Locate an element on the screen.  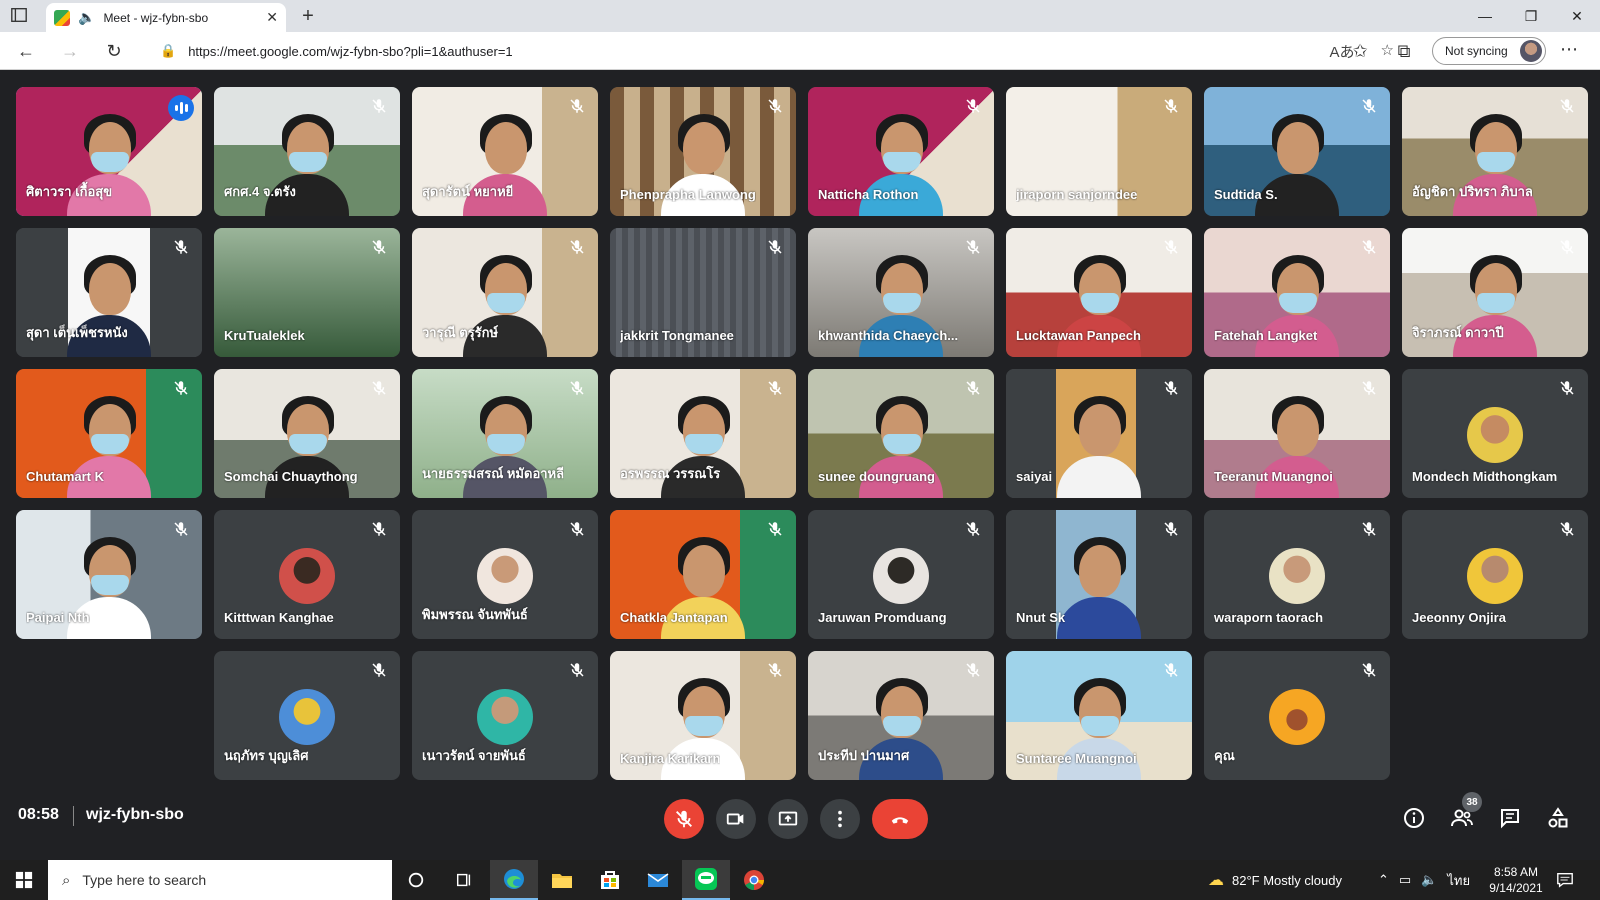
task-view-button is located at coordinates (464, 880).